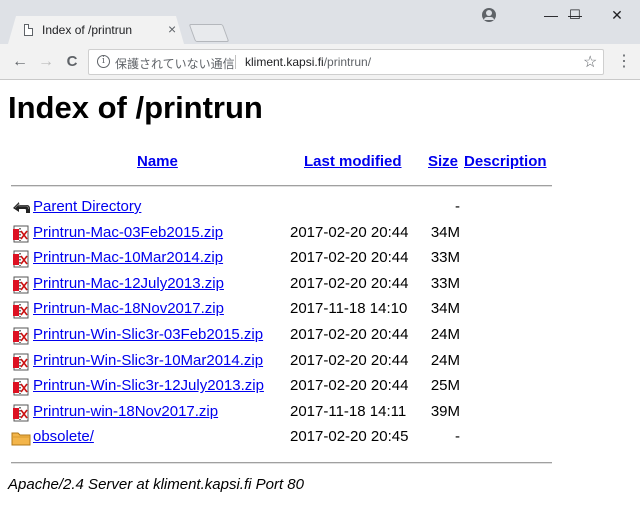  What do you see at coordinates (489, 15) in the screenshot?
I see `profile-icon` at bounding box center [489, 15].